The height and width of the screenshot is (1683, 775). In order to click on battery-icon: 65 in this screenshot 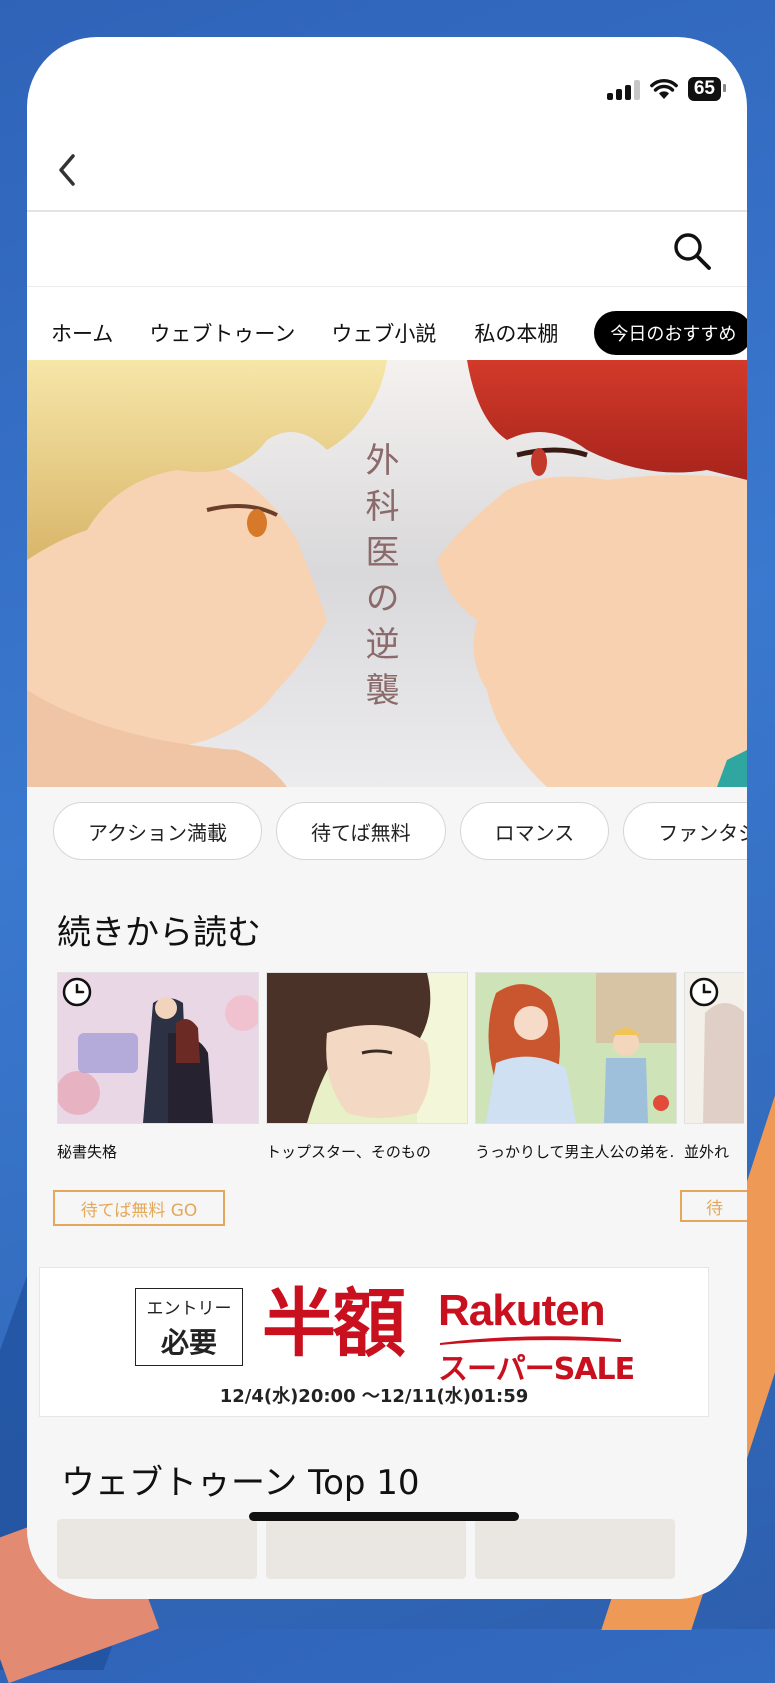, I will do `click(707, 89)`.